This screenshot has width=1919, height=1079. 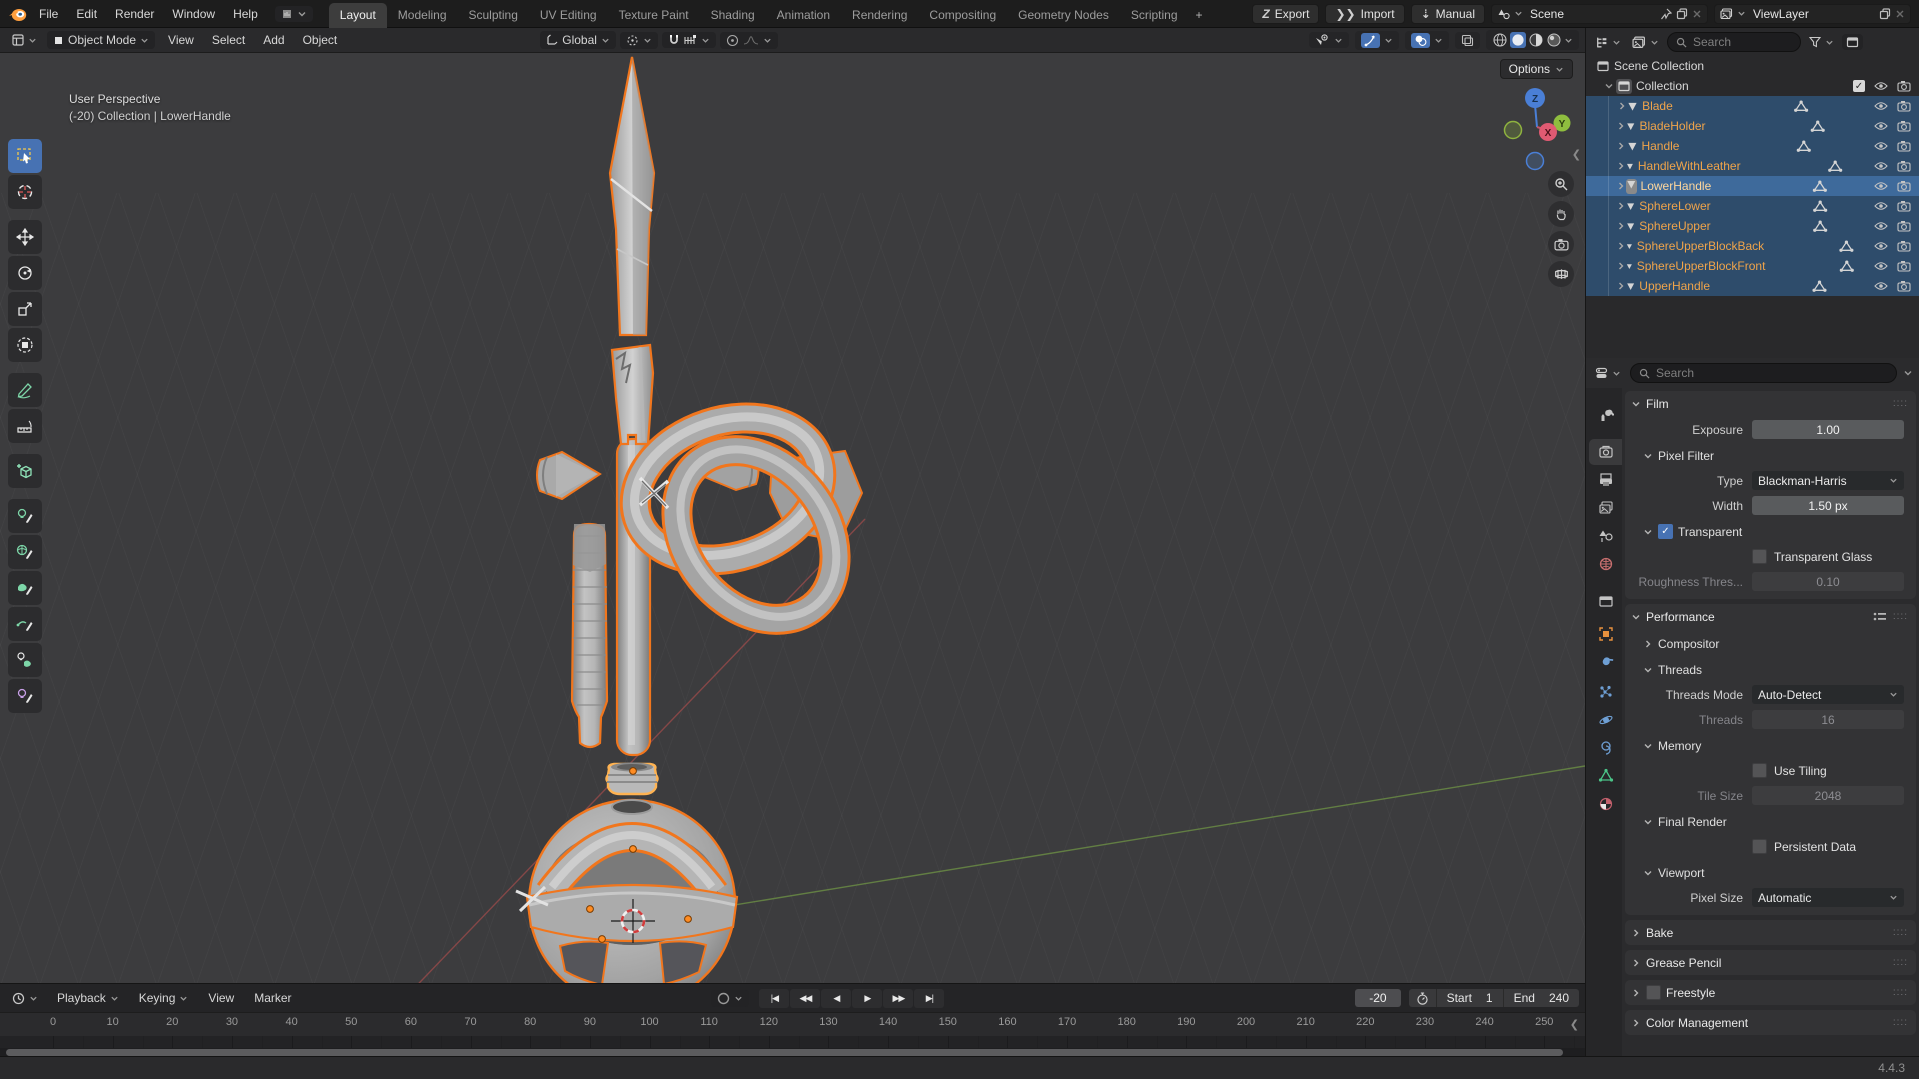 I want to click on subpanel-header-compositor: Compositor, so click(x=1770, y=643).